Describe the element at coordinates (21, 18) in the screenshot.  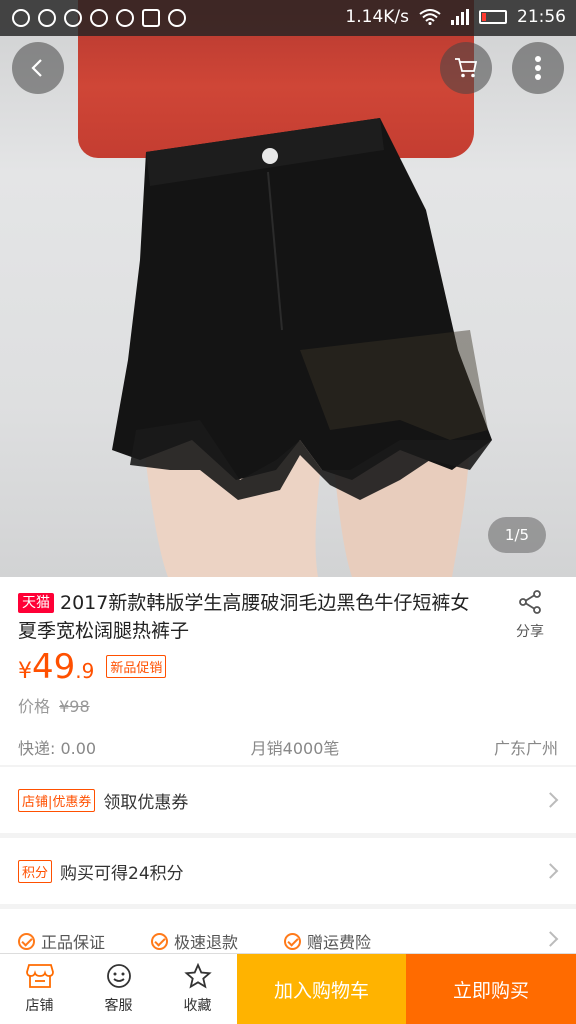
I see `kodi-icon` at that location.